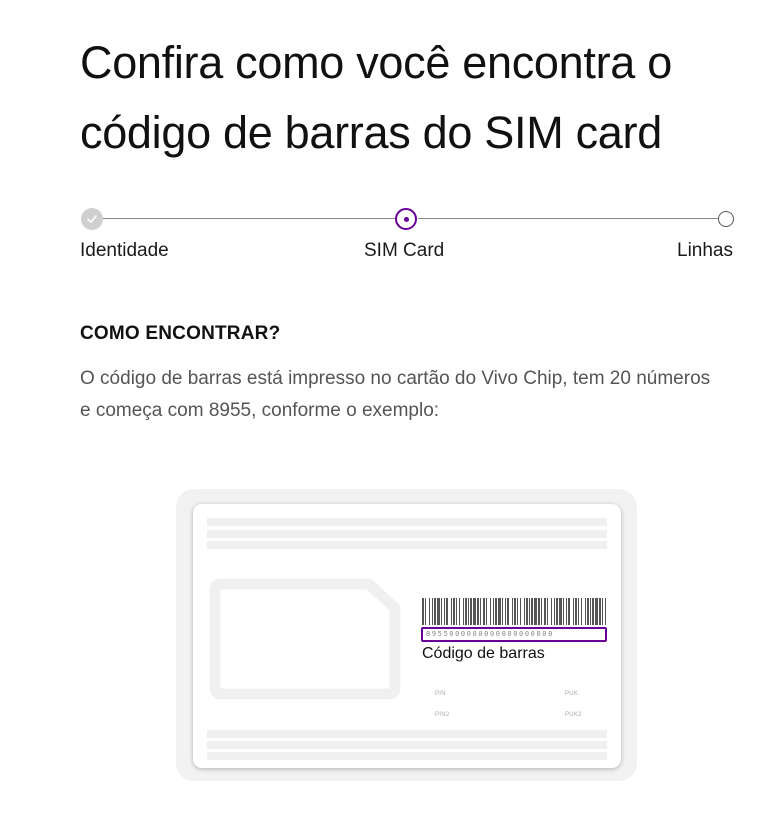  Describe the element at coordinates (514, 634) in the screenshot. I see `barcode-number-highlight: 8955000000000000000000` at that location.